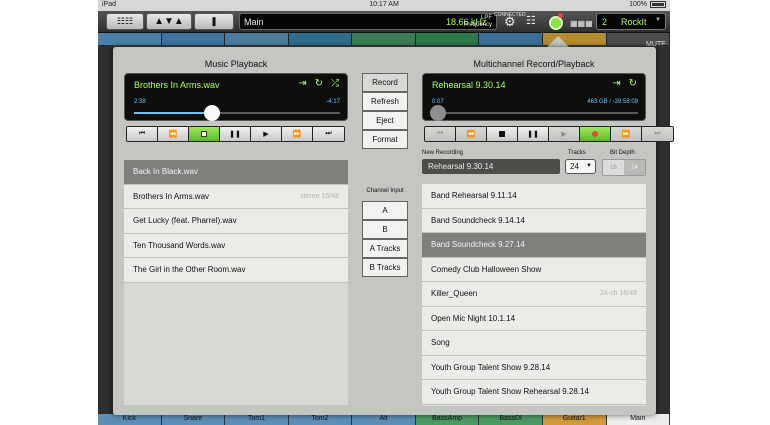 This screenshot has width=770, height=425. I want to click on scene-name: Main, so click(254, 22).